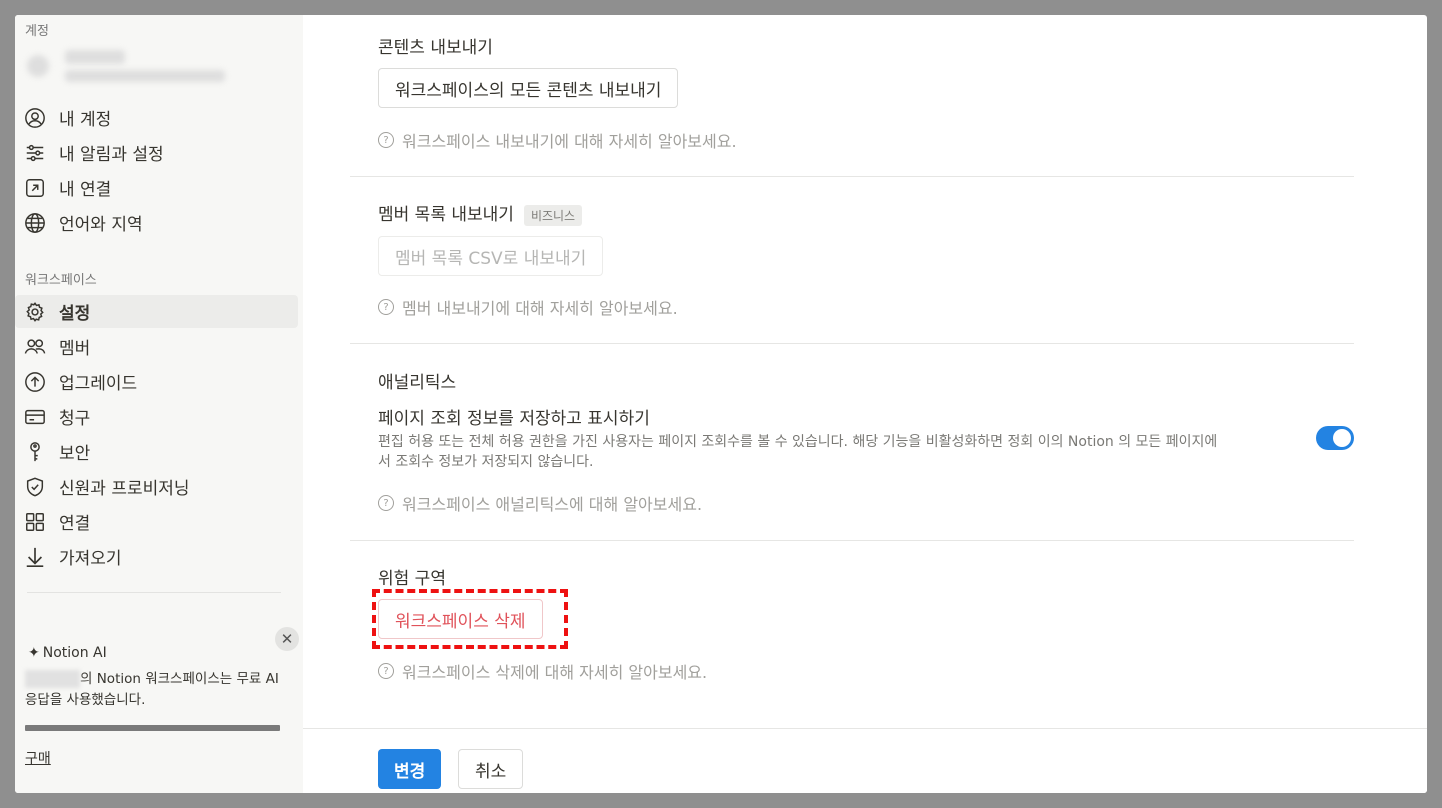 This screenshot has height=808, width=1442. What do you see at coordinates (35, 452) in the screenshot?
I see `key-icon` at bounding box center [35, 452].